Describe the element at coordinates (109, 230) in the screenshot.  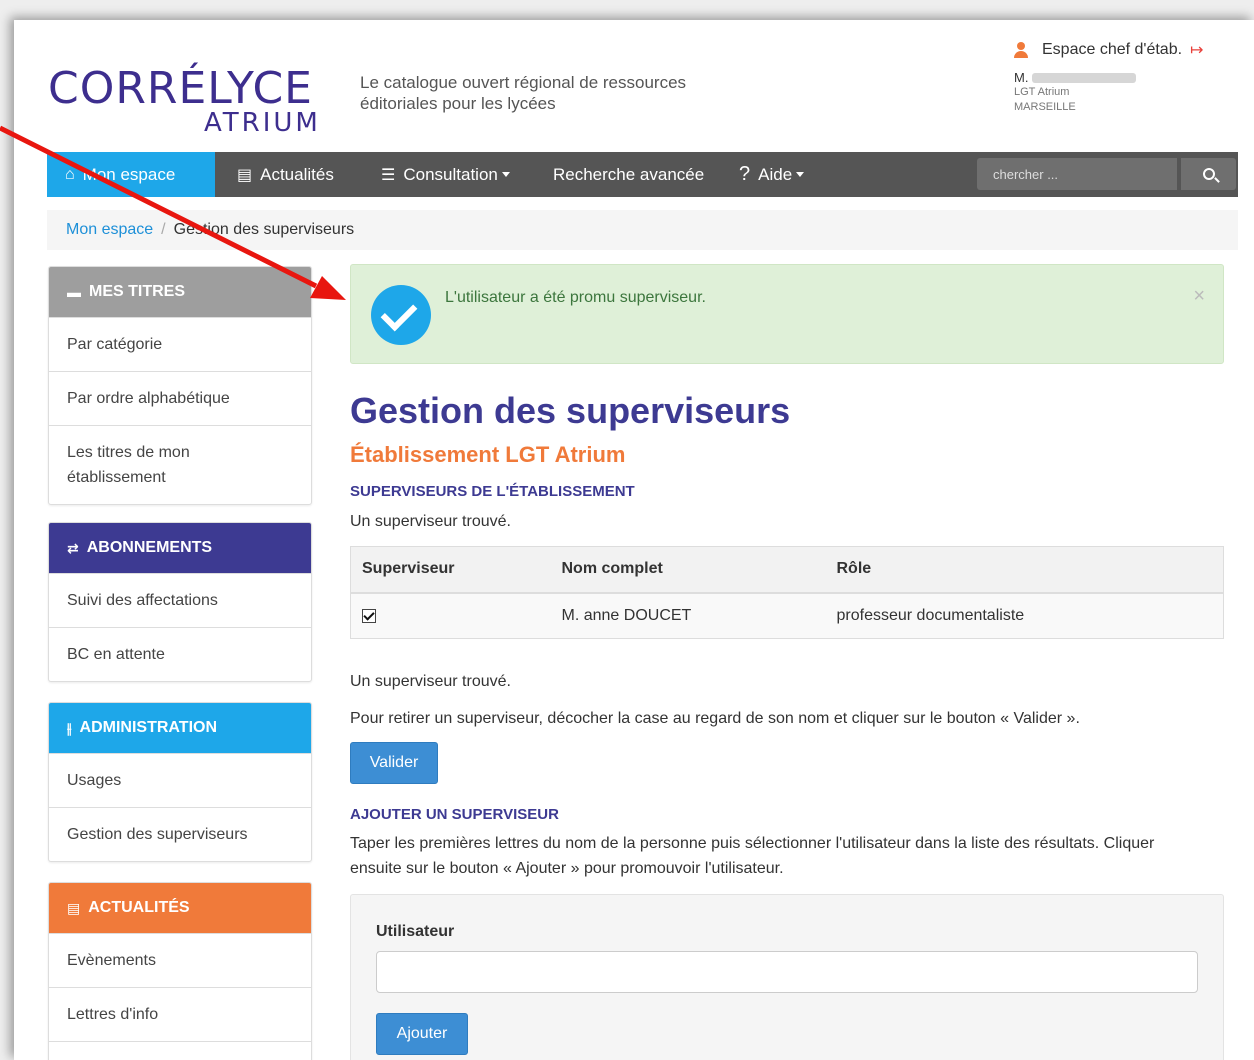
I see `breadcrumb-home-link: Mon espace` at that location.